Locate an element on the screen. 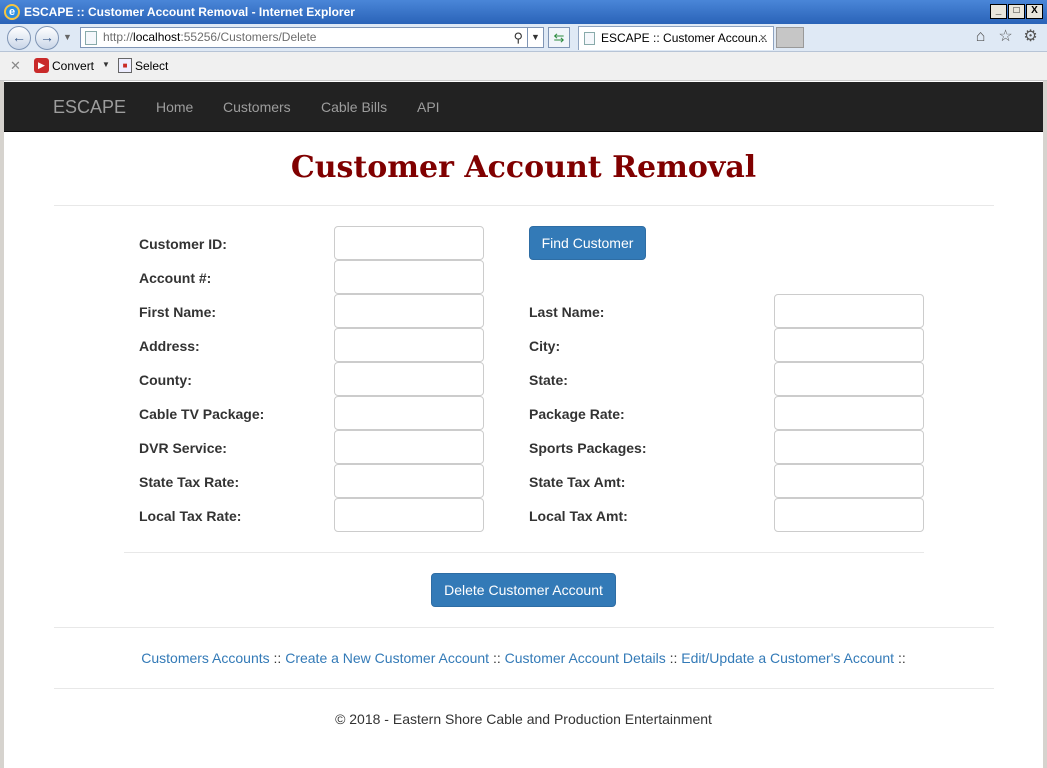 This screenshot has width=1047, height=768. state-tax-amt-input is located at coordinates (849, 481).